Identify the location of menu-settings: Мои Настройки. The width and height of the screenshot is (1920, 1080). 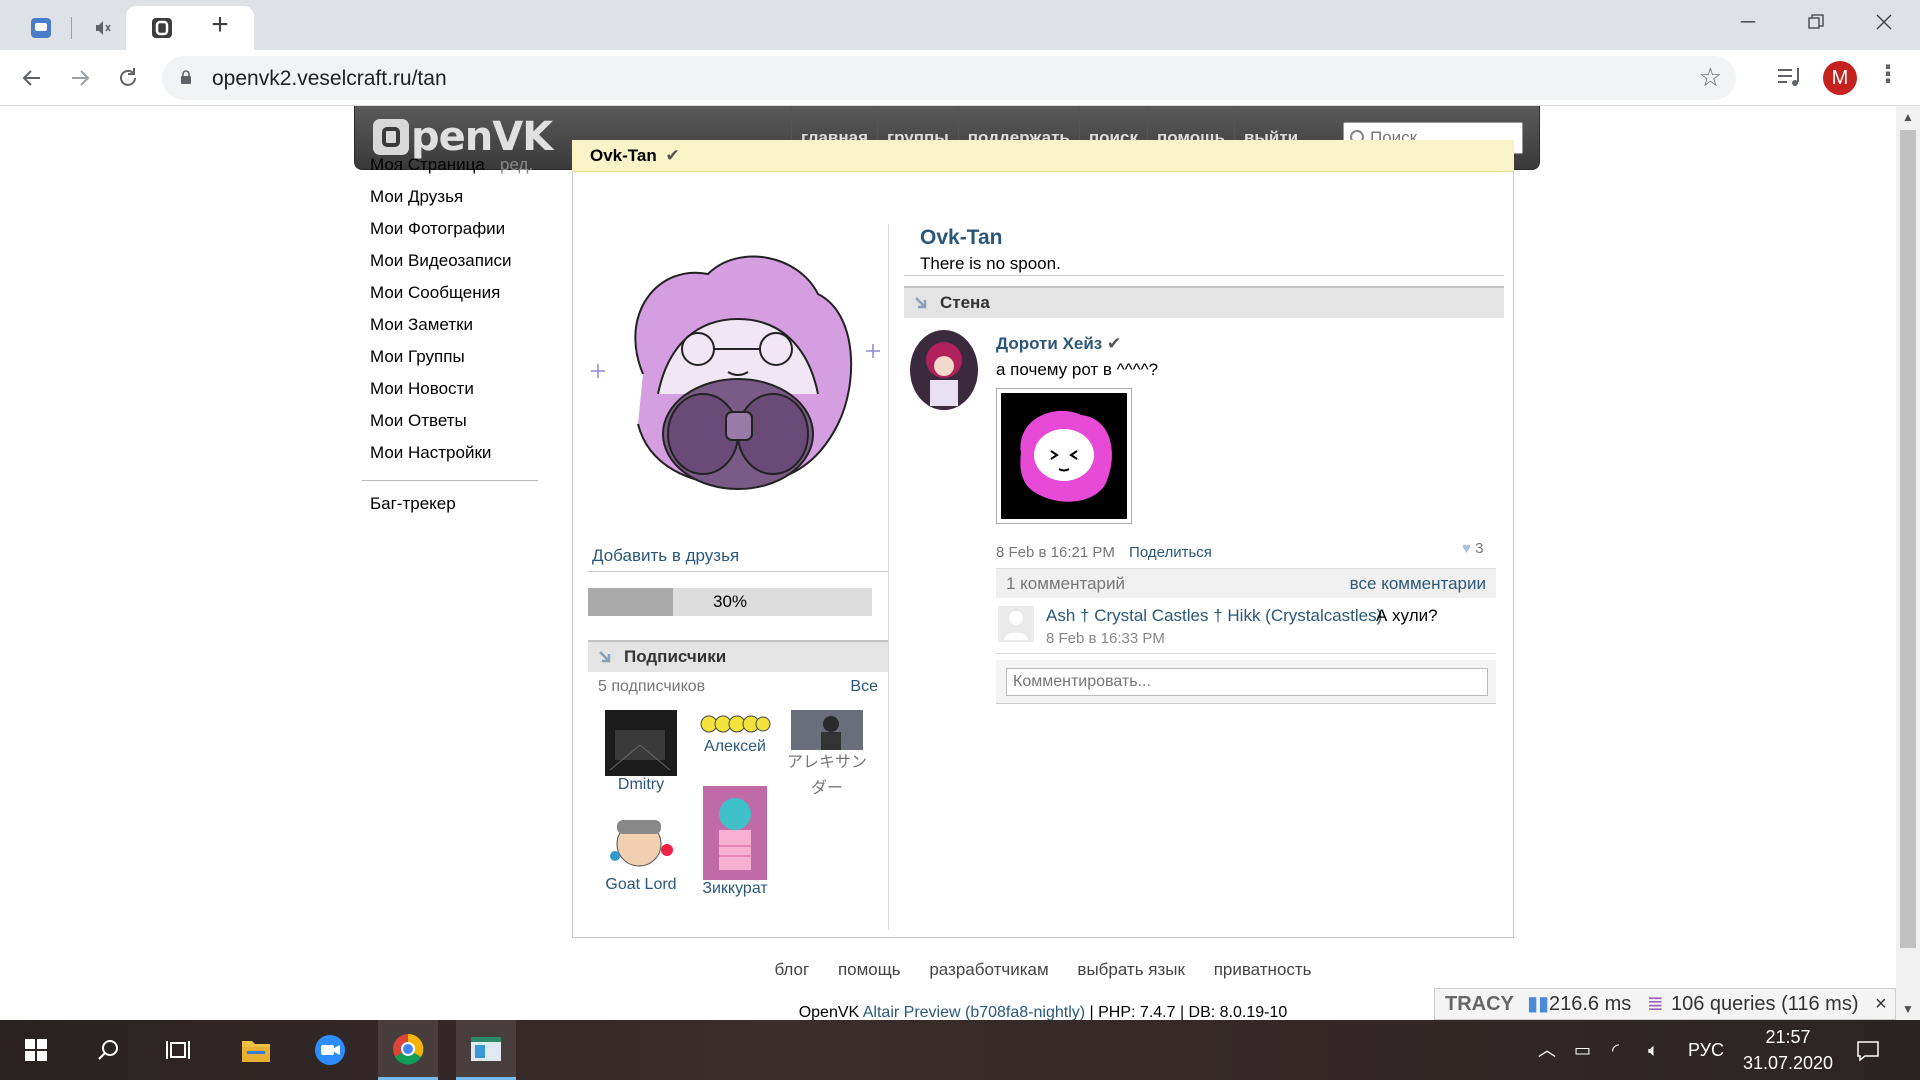
(450, 454).